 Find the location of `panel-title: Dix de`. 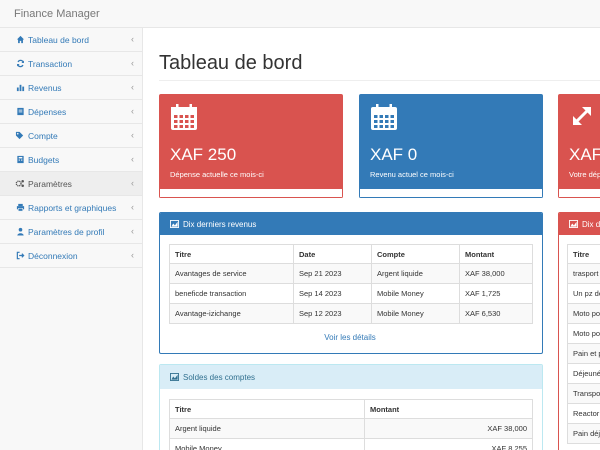

panel-title: Dix de is located at coordinates (591, 224).